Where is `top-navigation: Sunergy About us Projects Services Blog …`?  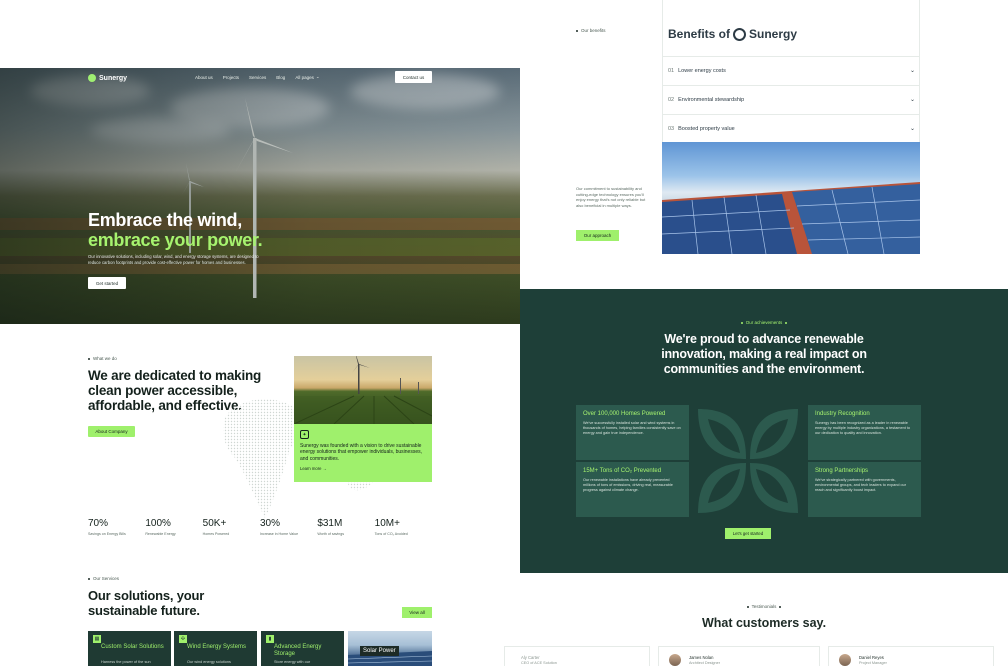 top-navigation: Sunergy About us Projects Services Blog … is located at coordinates (260, 78).